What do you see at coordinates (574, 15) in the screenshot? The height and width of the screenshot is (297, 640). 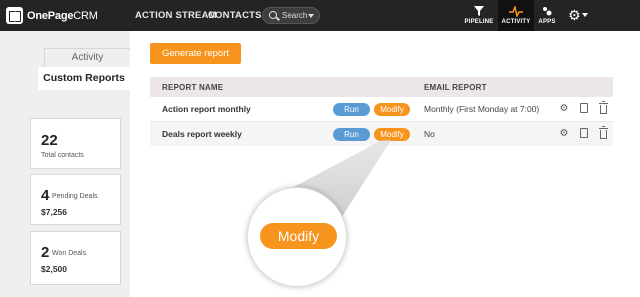 I see `settings-gear-icon: ⚙` at bounding box center [574, 15].